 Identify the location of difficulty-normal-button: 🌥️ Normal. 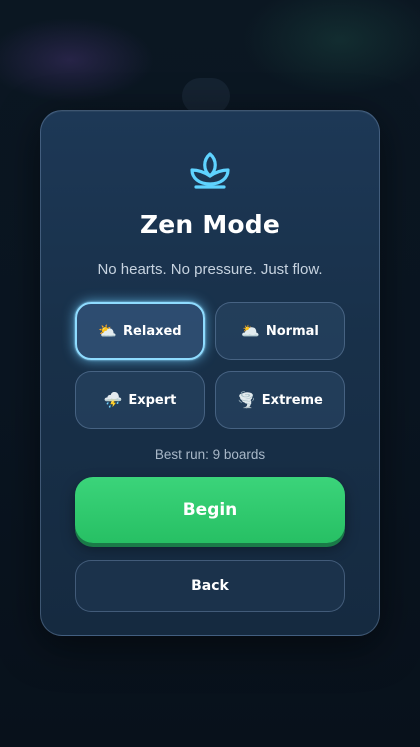
(280, 331).